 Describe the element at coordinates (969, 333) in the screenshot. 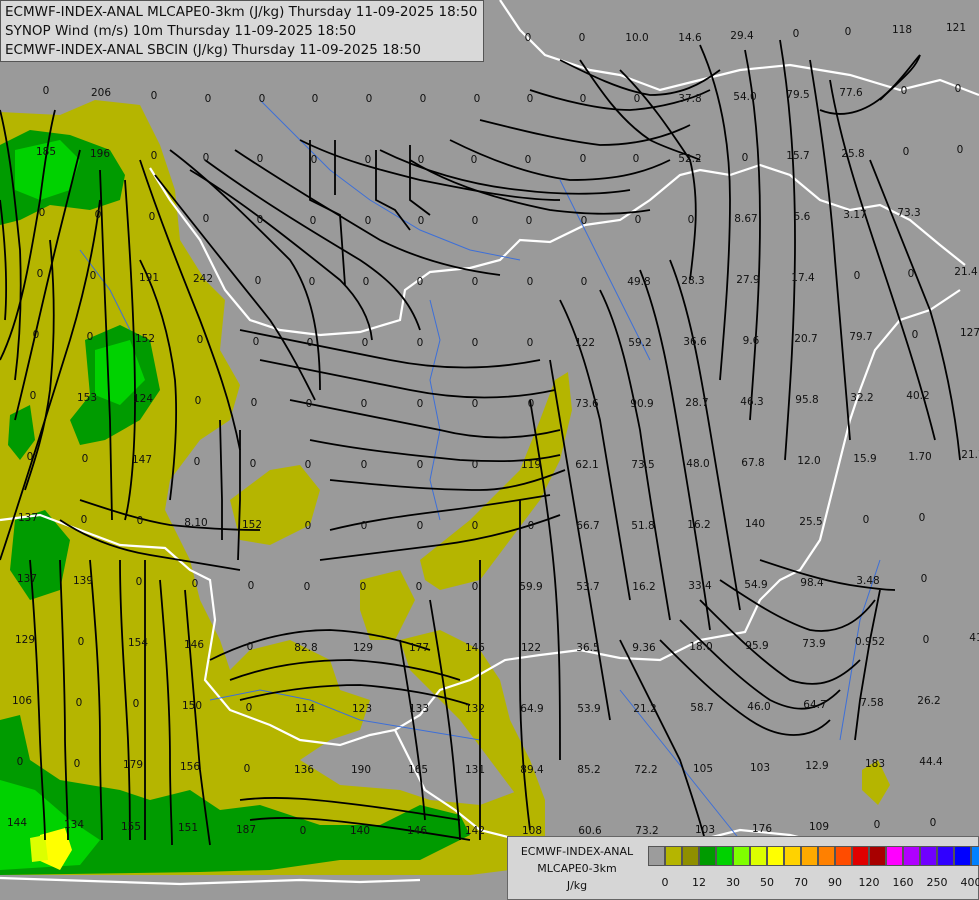

I see `gridpoint-value: 127` at that location.